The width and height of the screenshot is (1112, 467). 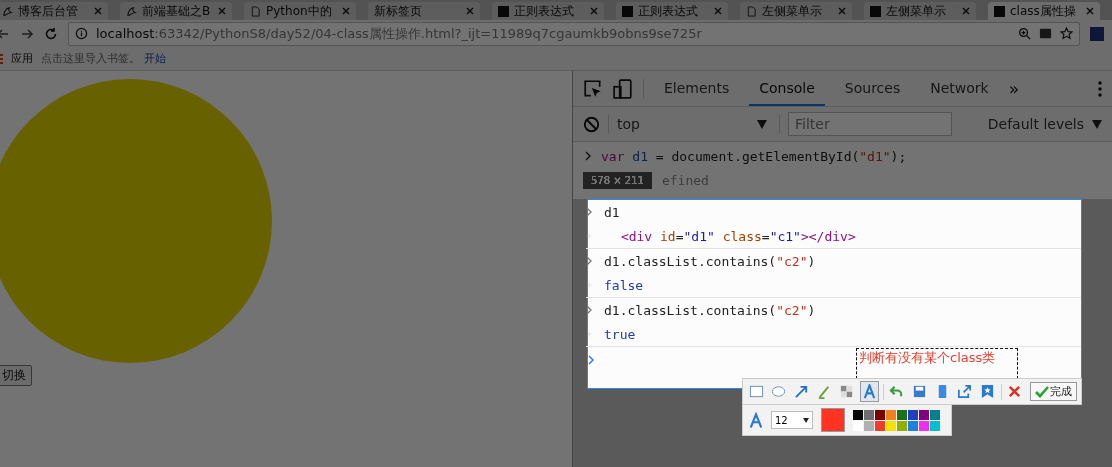 What do you see at coordinates (623, 88) in the screenshot?
I see `device-icon` at bounding box center [623, 88].